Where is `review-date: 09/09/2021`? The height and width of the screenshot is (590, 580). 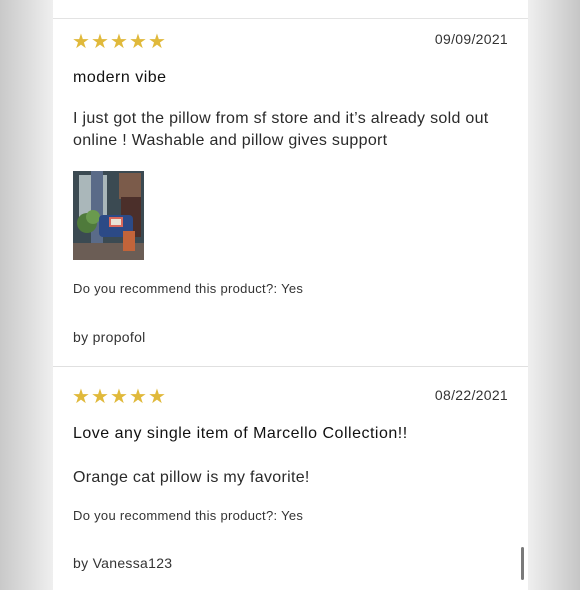
review-date: 09/09/2021 is located at coordinates (471, 39).